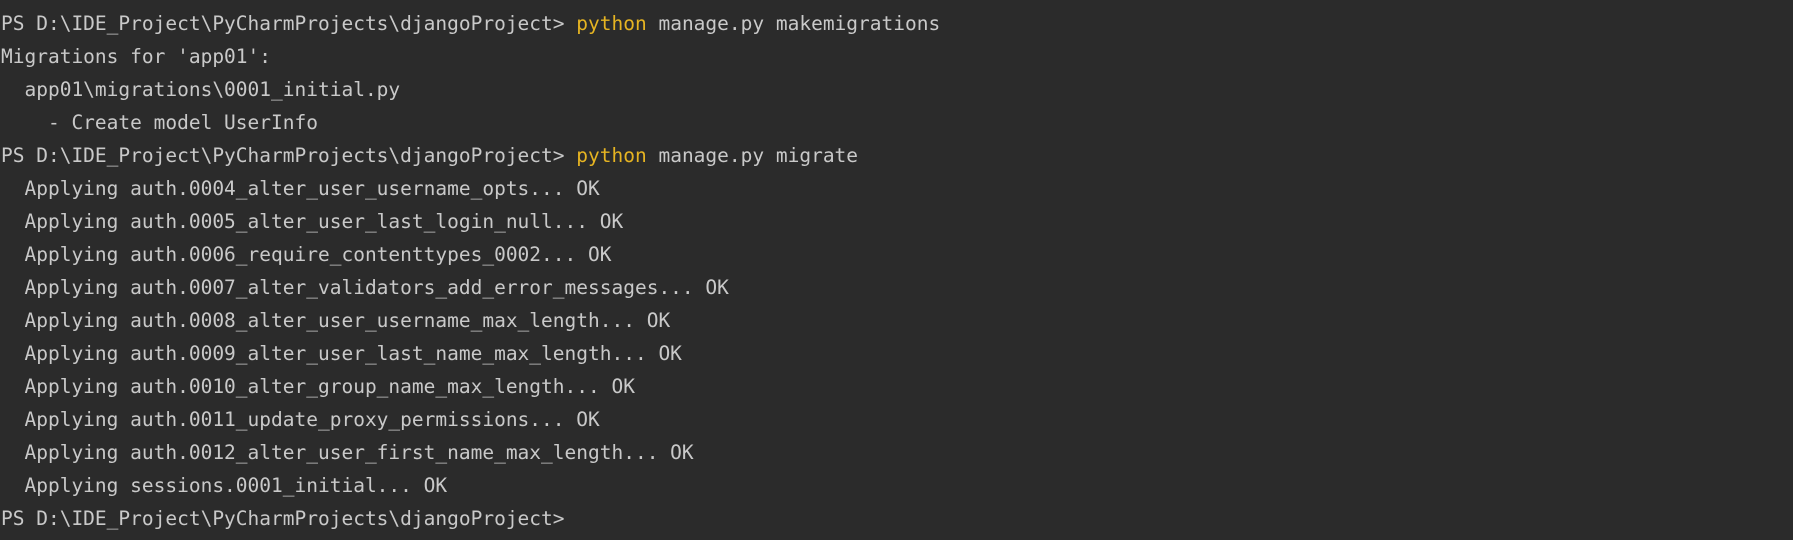 The image size is (1793, 540). Describe the element at coordinates (793, 23) in the screenshot. I see `command-args: manage.py makemigrations` at that location.